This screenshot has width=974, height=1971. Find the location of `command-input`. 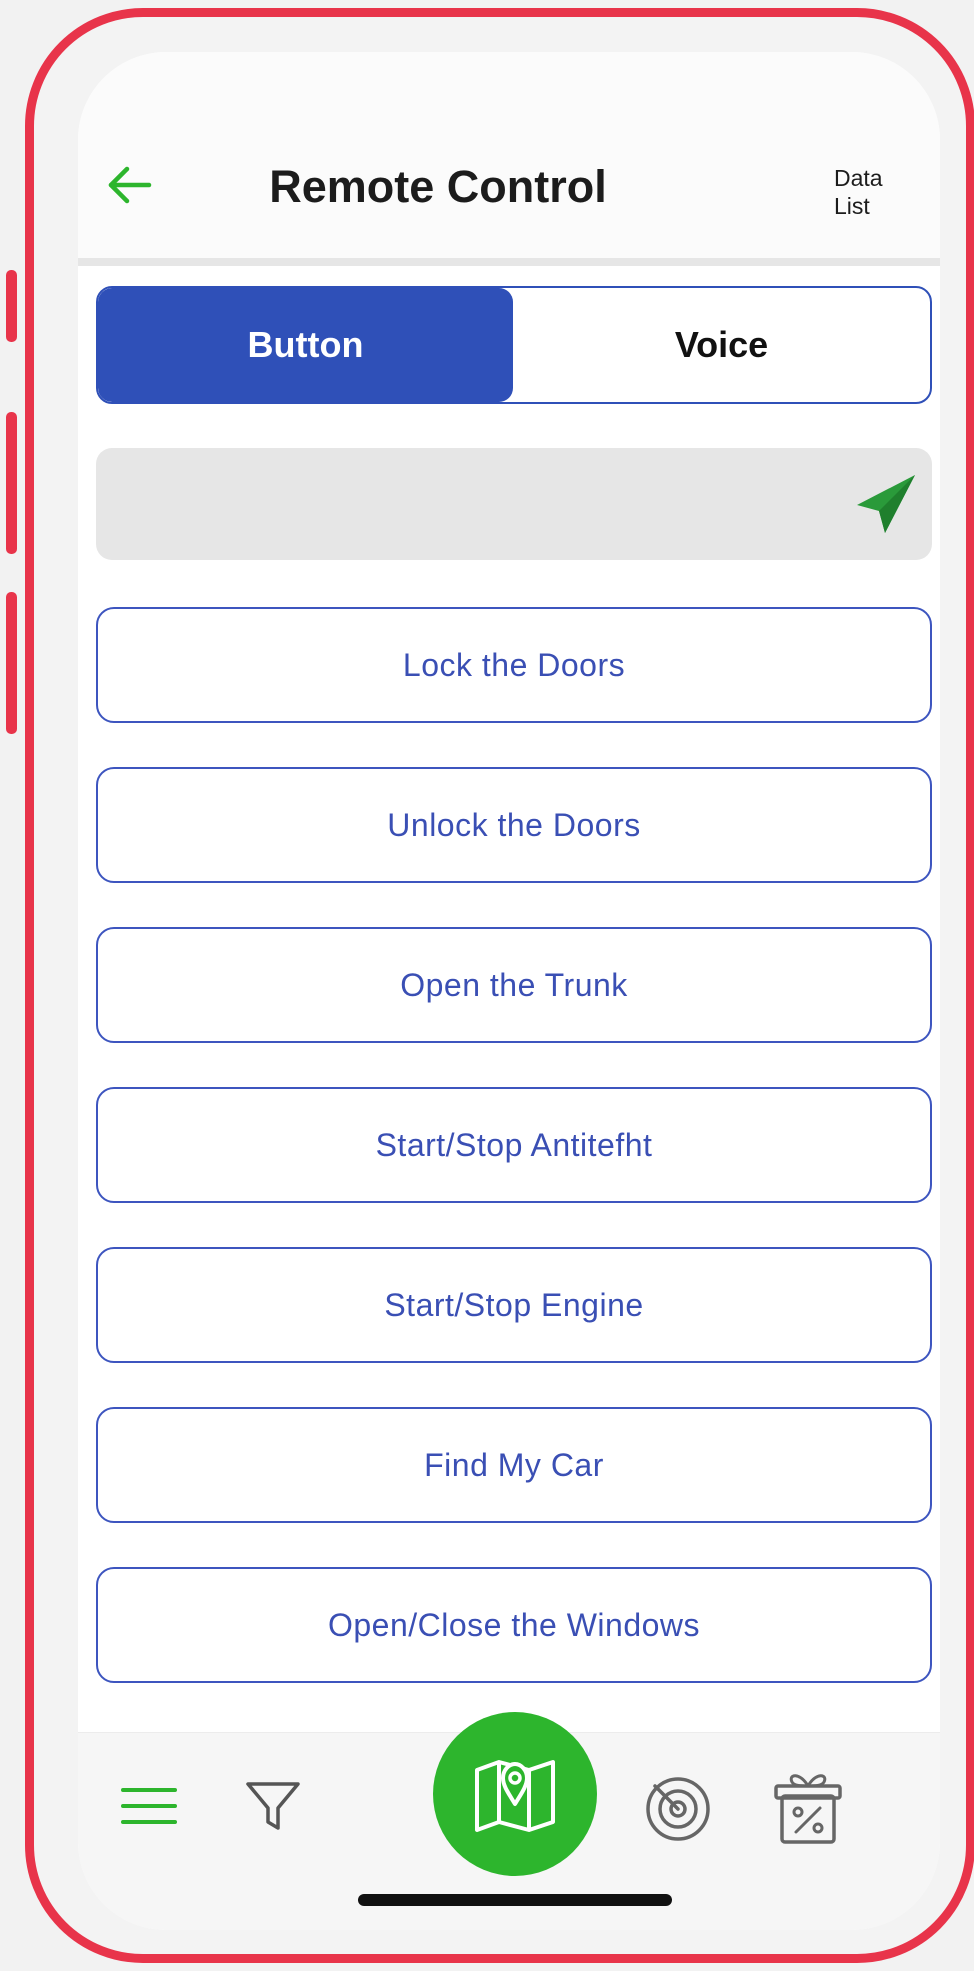

command-input is located at coordinates (468, 505).